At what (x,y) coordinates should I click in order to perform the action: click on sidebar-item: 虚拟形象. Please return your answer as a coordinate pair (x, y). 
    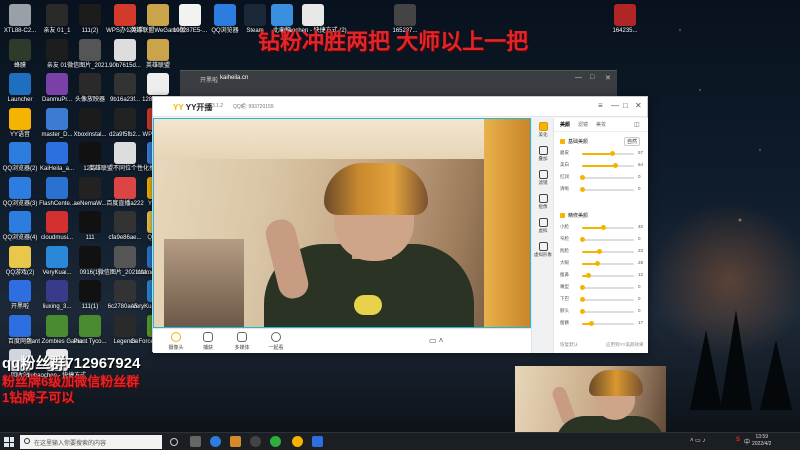
    Looking at the image, I should click on (543, 250).